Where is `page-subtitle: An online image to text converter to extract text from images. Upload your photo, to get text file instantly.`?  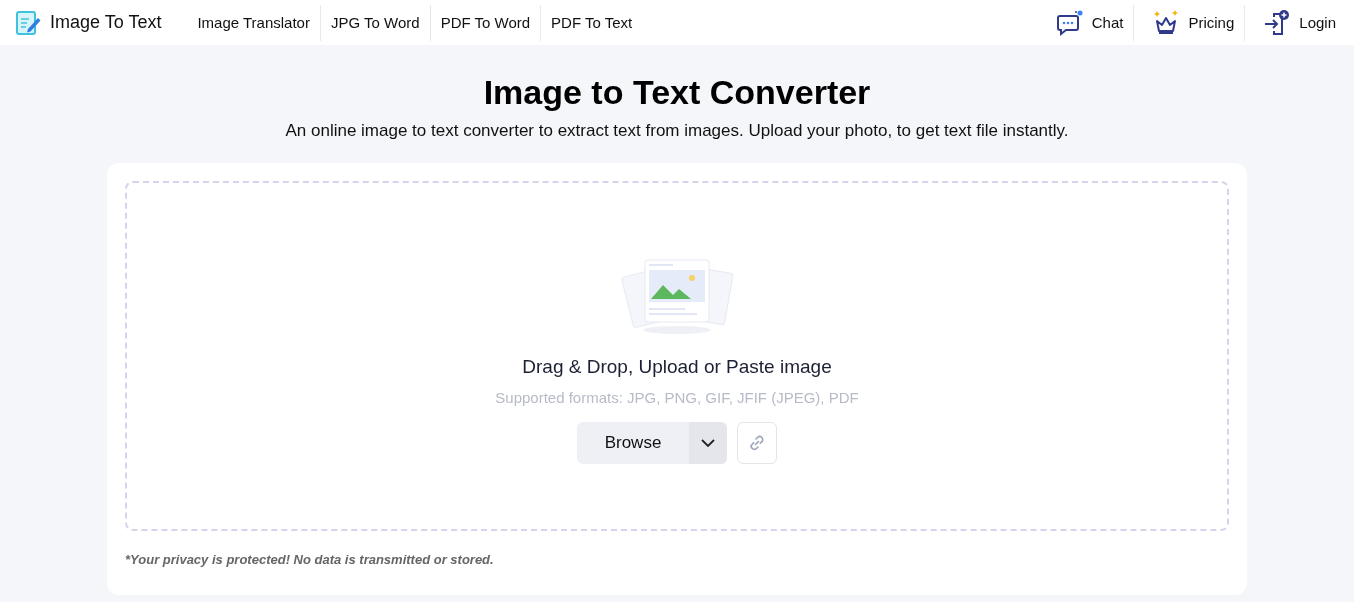 page-subtitle: An online image to text converter to extract text from images. Upload your photo, to get text file instantly. is located at coordinates (677, 131).